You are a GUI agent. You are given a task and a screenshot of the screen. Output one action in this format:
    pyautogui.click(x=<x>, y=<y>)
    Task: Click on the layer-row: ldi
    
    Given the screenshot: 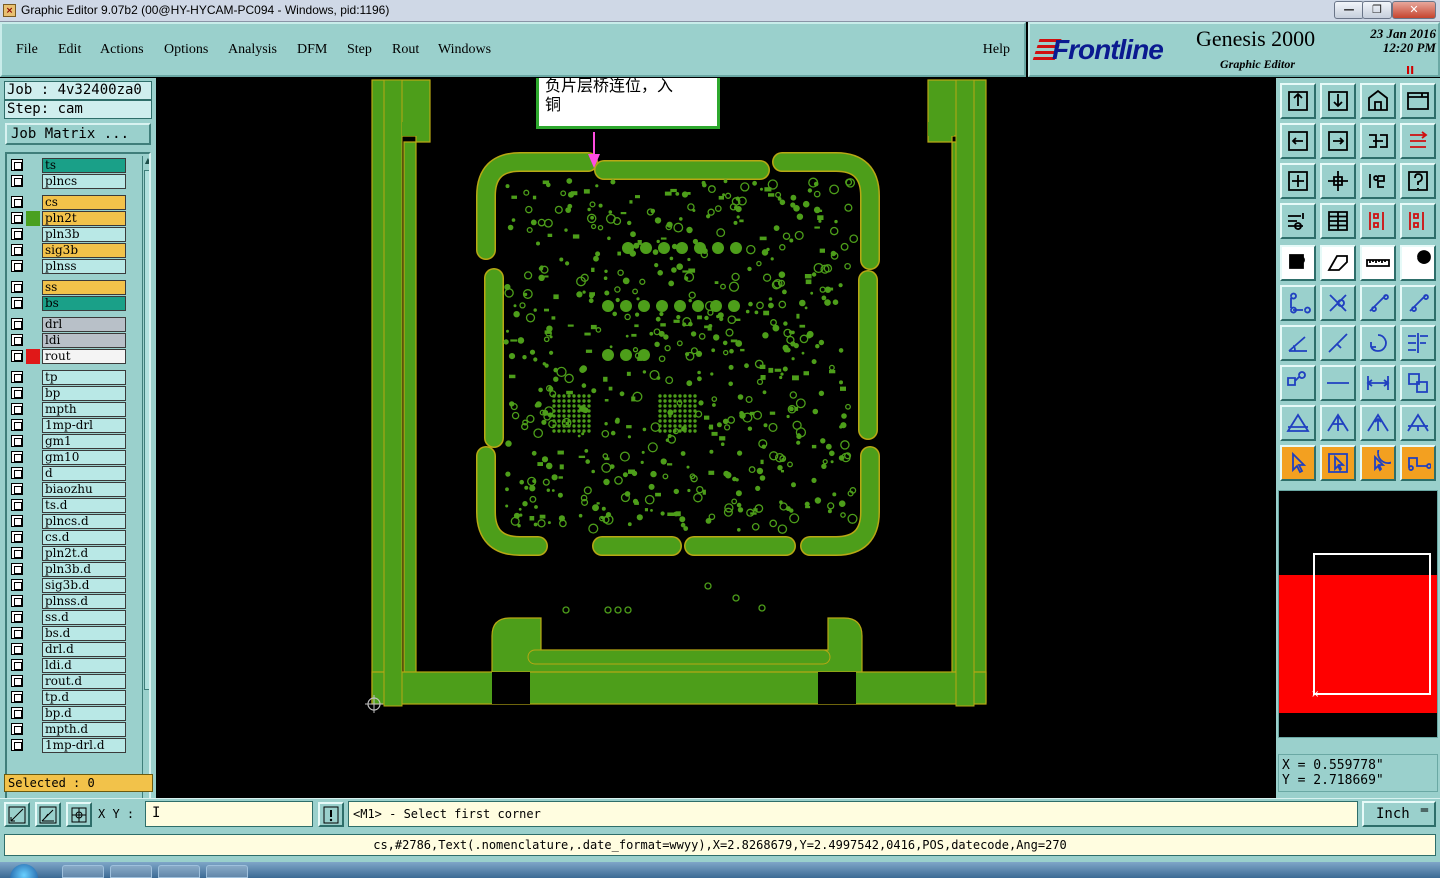 What is the action you would take?
    pyautogui.click(x=69, y=340)
    